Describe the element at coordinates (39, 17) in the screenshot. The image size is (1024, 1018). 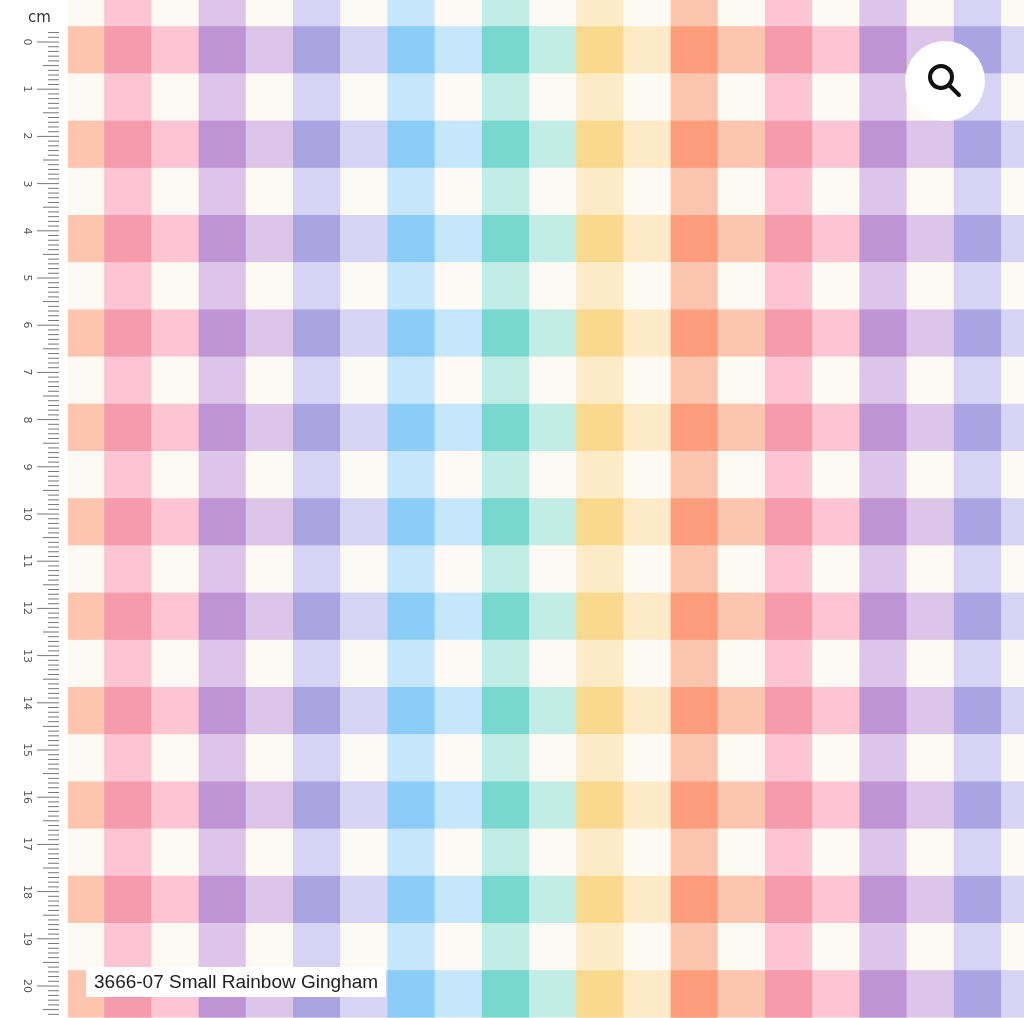
I see `ruler-unit: cm` at that location.